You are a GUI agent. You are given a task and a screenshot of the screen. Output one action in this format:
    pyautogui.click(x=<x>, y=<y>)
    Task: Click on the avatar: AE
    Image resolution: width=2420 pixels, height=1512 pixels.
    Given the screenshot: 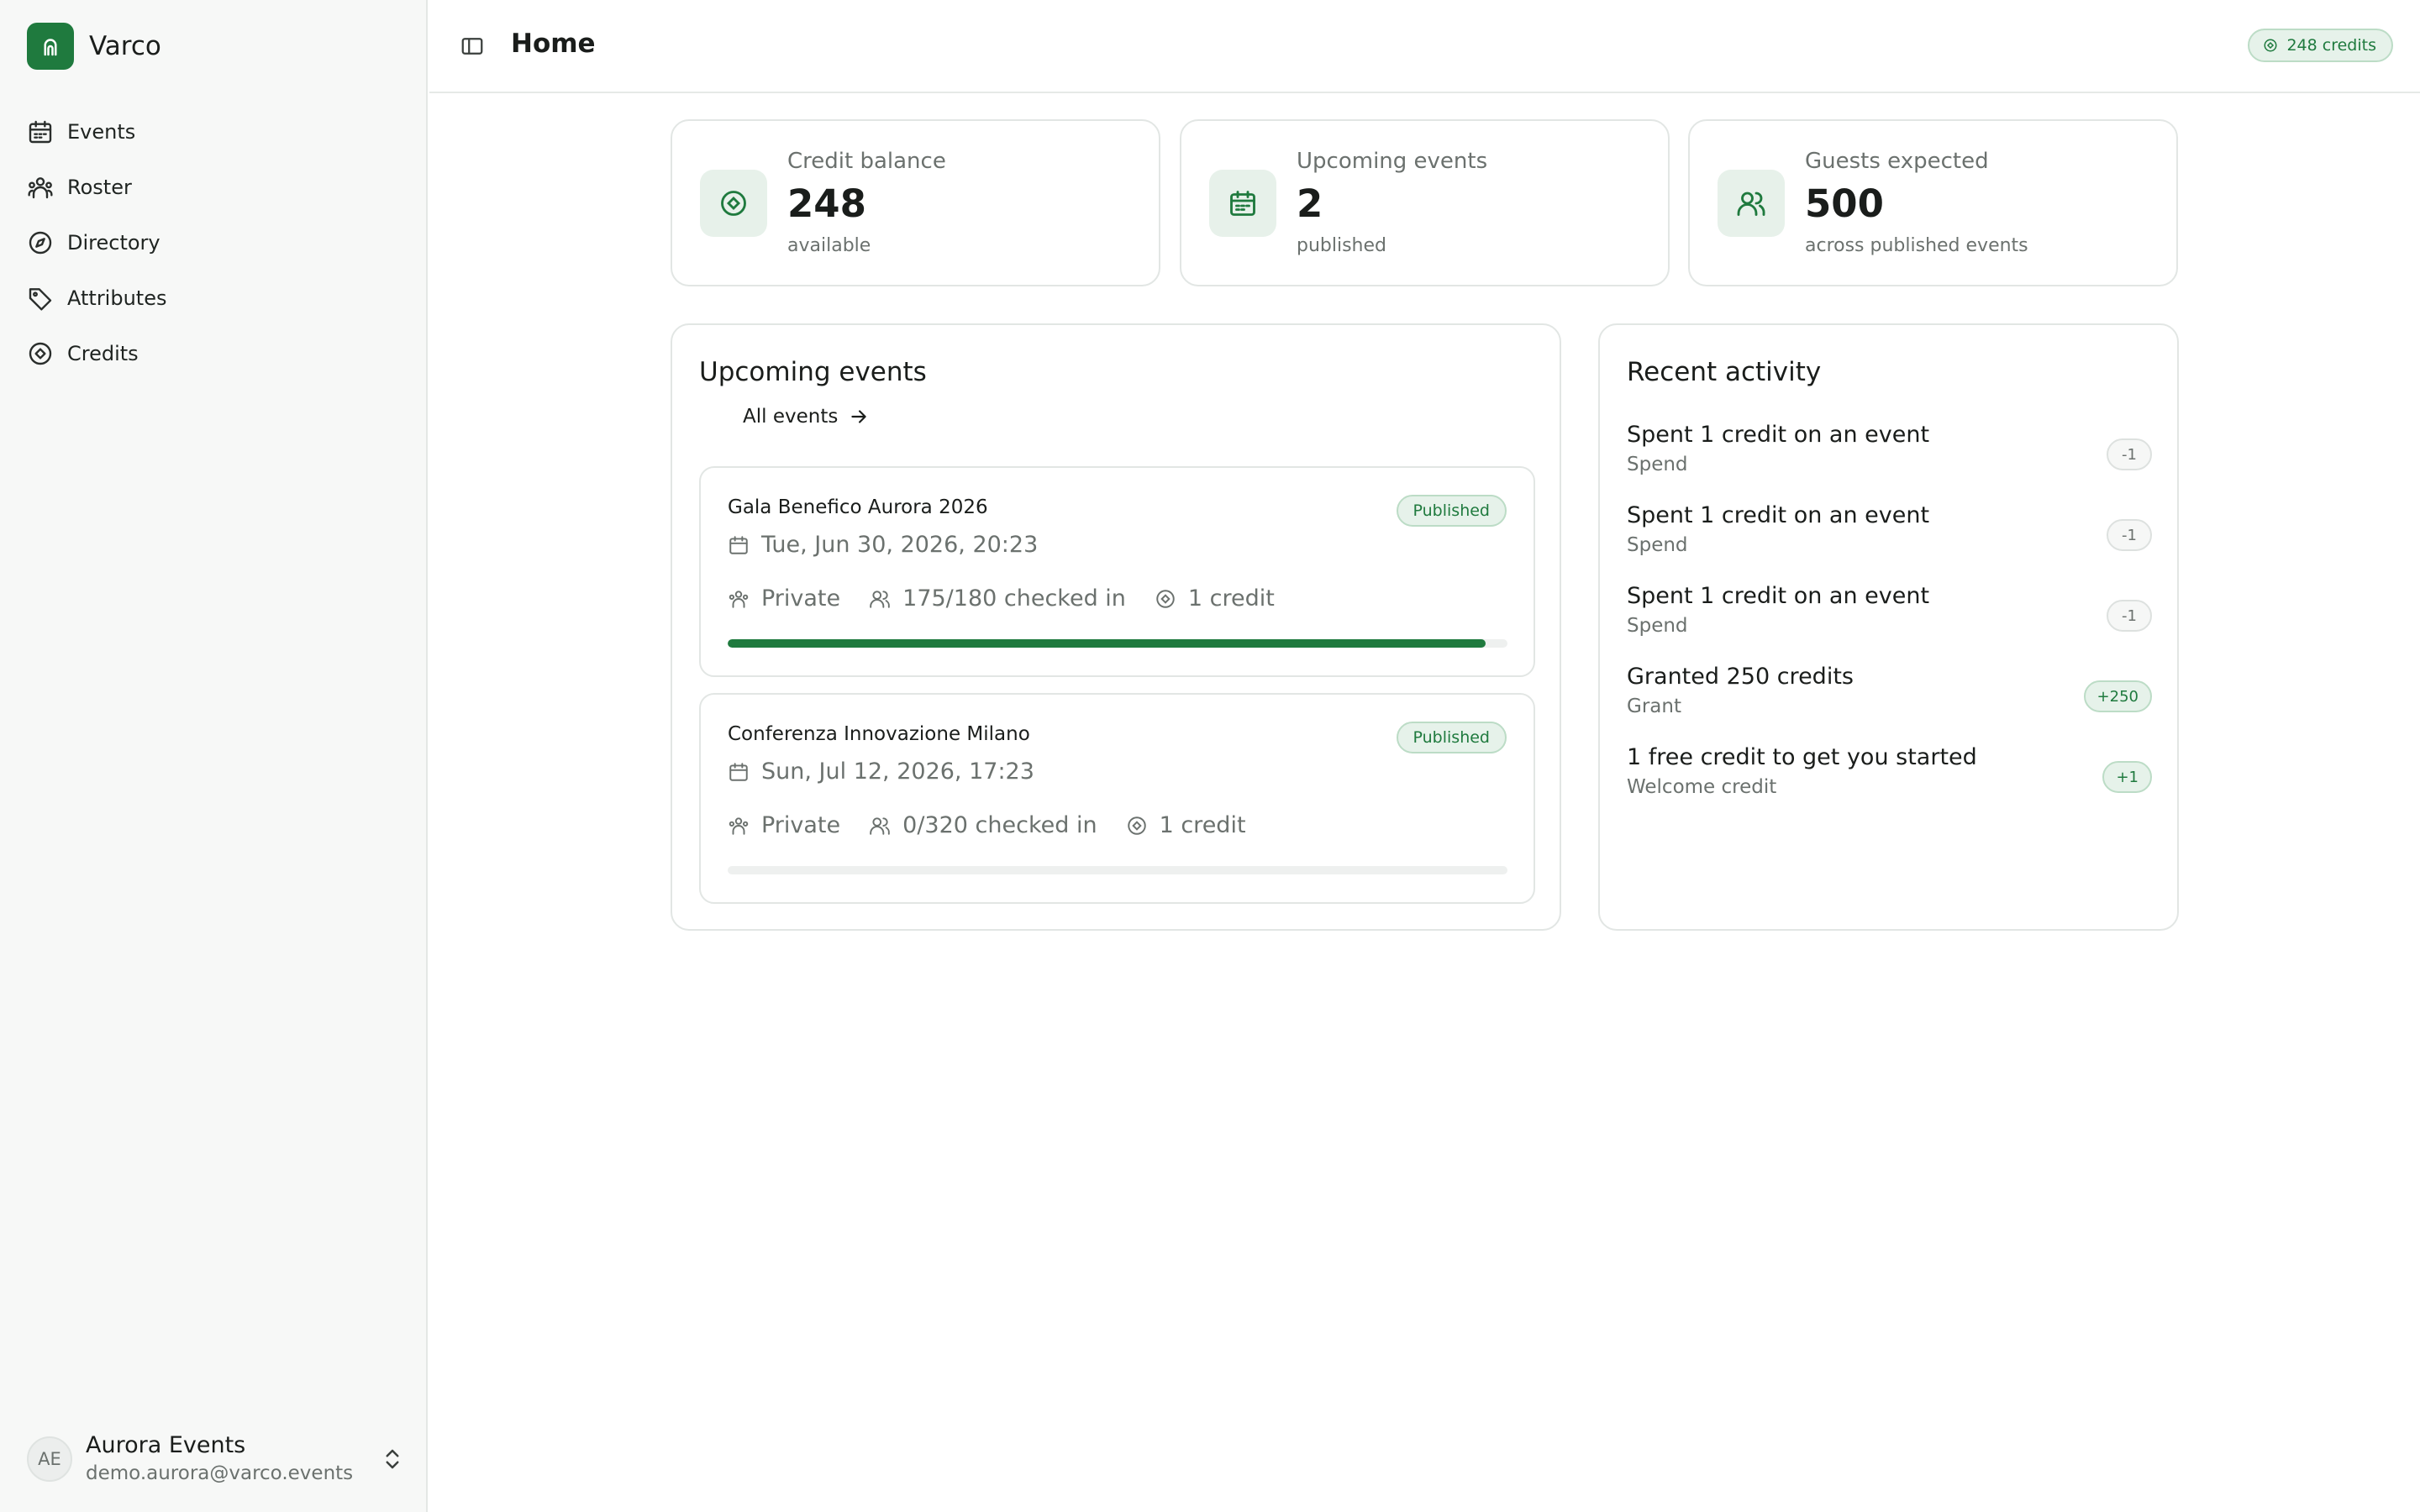 What is the action you would take?
    pyautogui.click(x=50, y=1459)
    